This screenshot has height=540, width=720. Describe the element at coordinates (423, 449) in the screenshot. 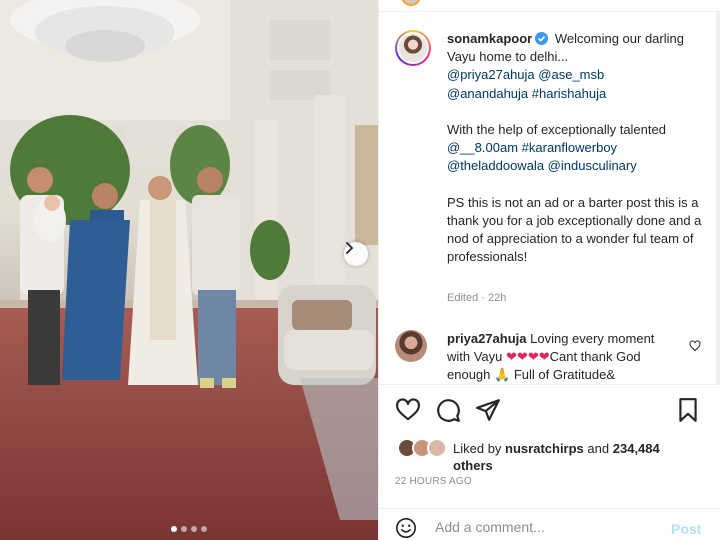

I see `liker-avatars` at that location.